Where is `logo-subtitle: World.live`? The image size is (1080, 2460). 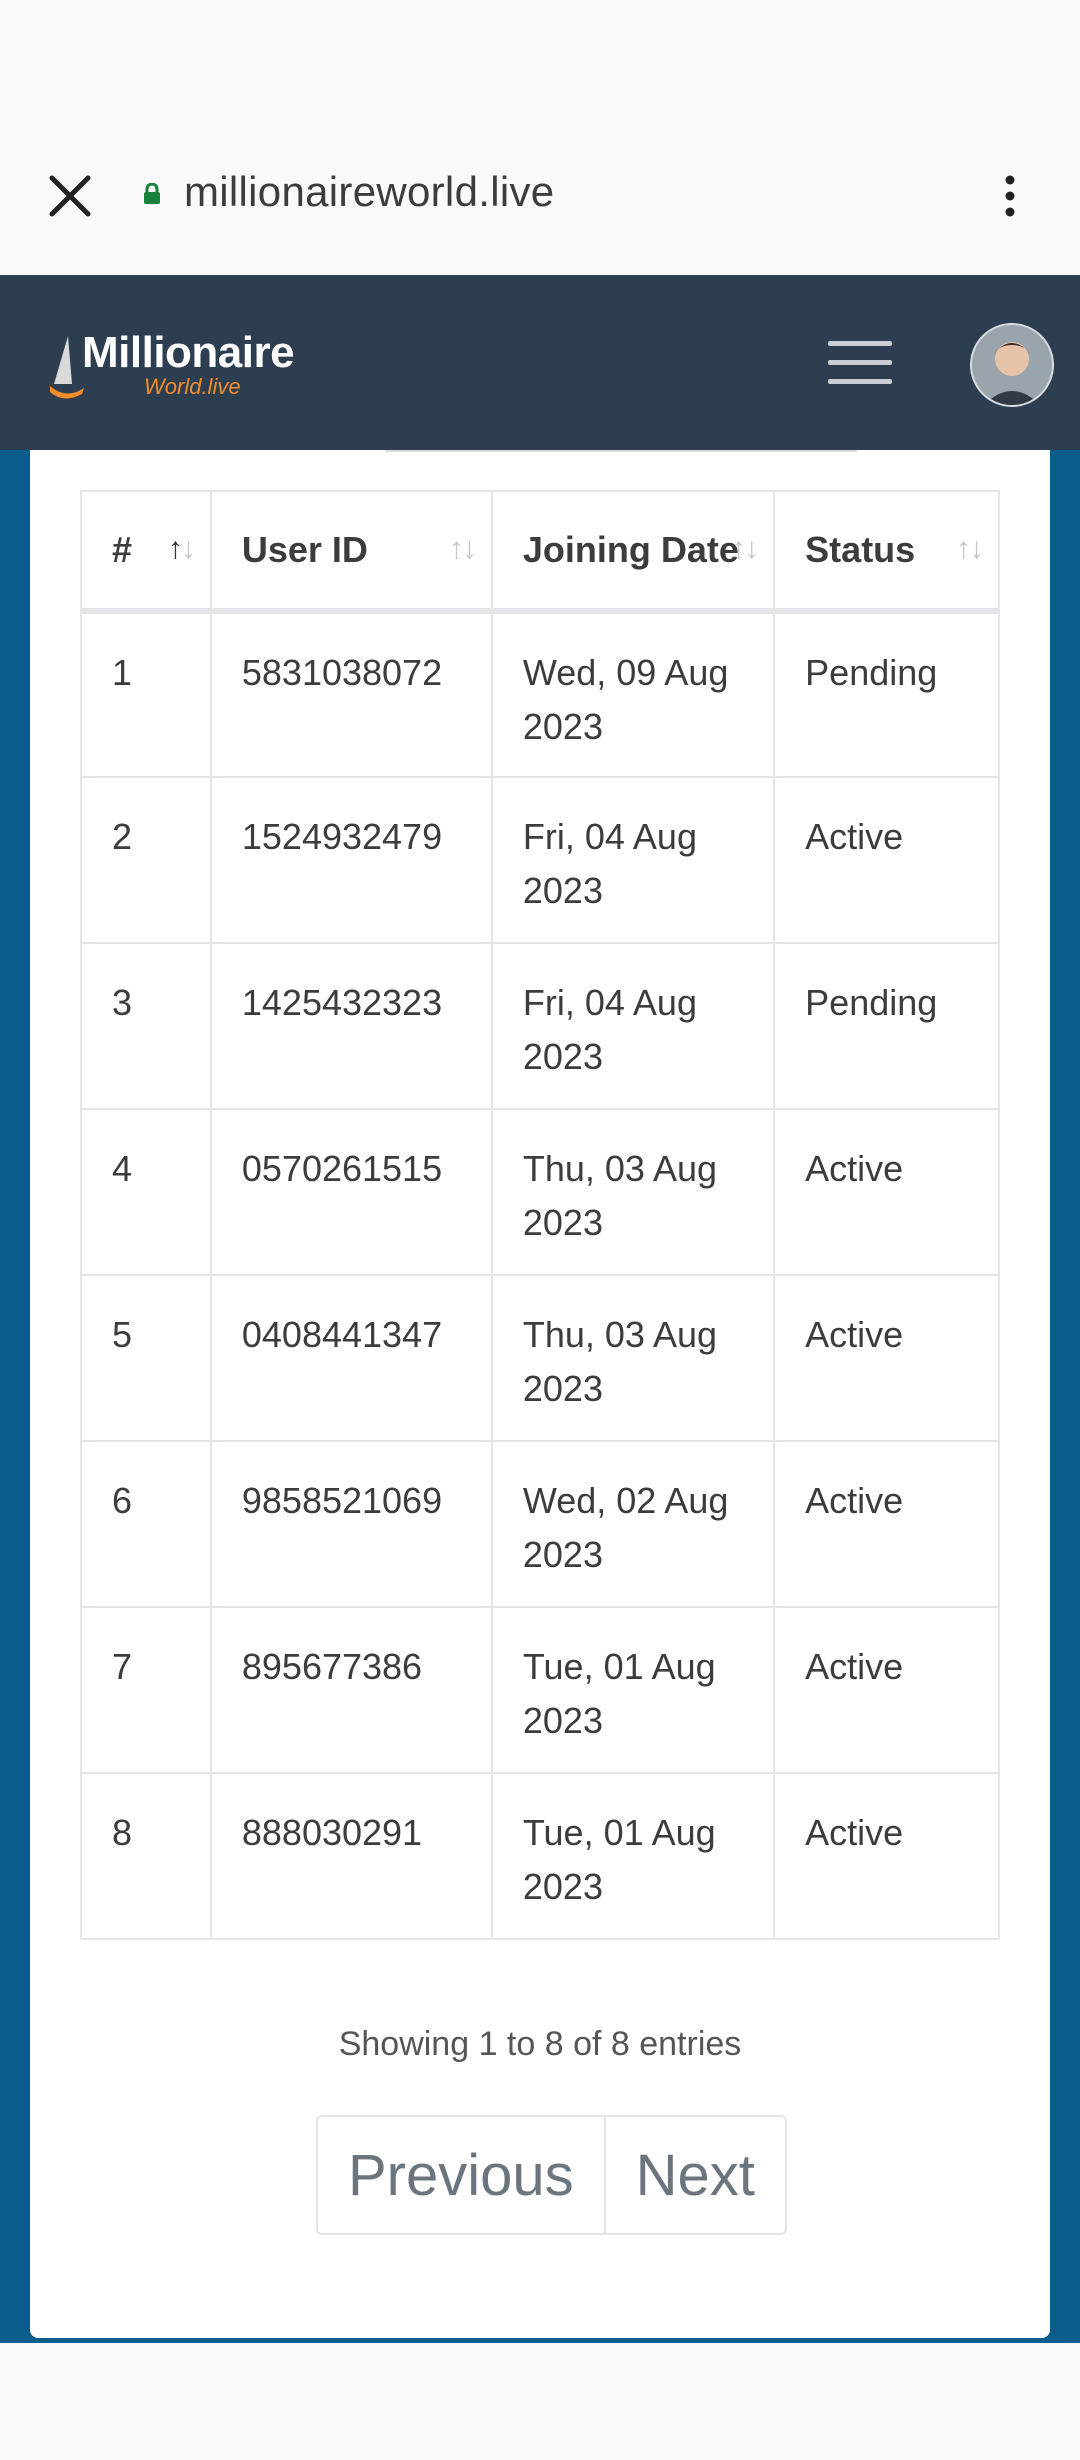
logo-subtitle: World.live is located at coordinates (192, 386).